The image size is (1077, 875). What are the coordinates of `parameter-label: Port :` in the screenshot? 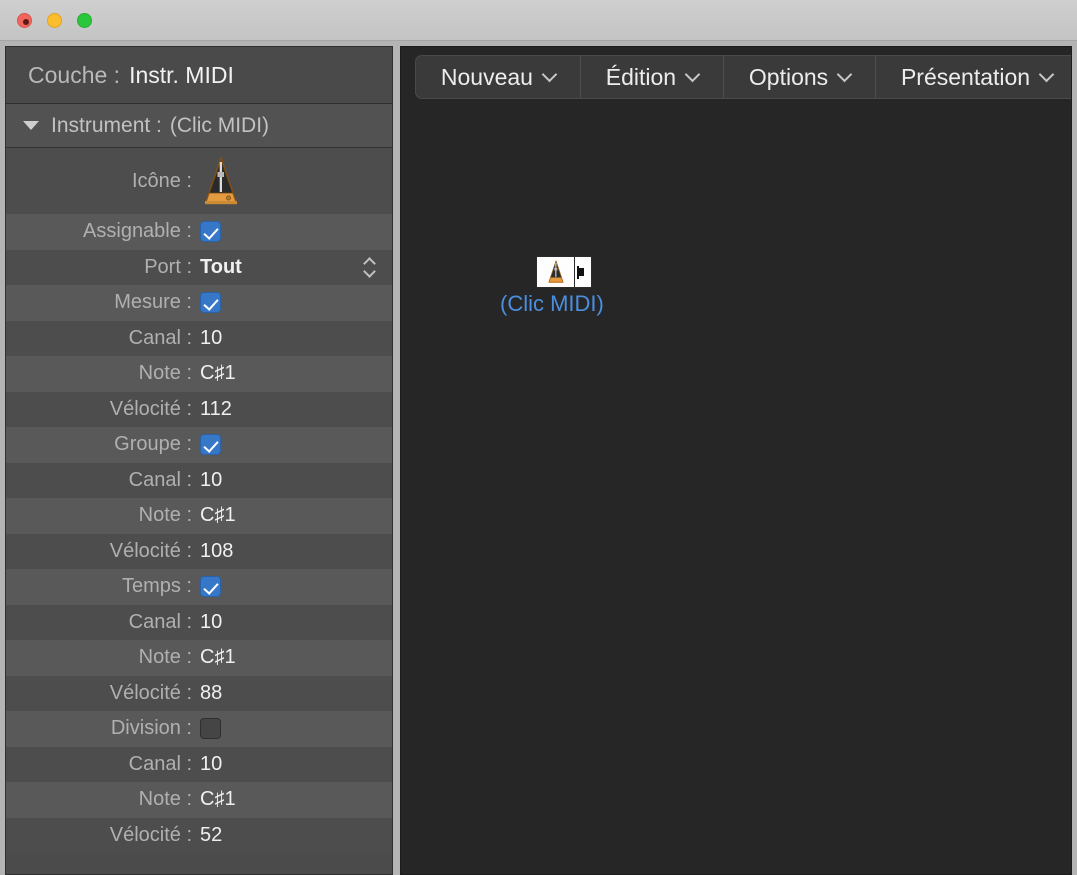 It's located at (168, 266).